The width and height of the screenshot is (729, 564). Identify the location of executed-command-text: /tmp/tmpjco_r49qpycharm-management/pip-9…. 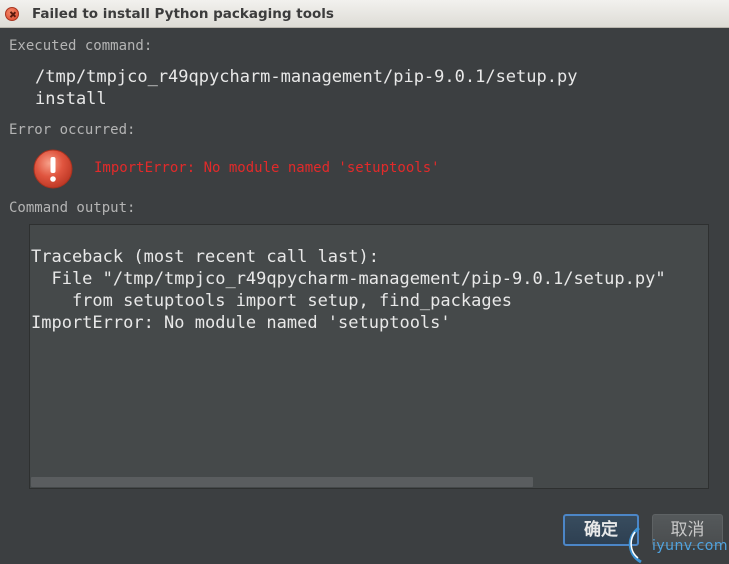
(306, 88).